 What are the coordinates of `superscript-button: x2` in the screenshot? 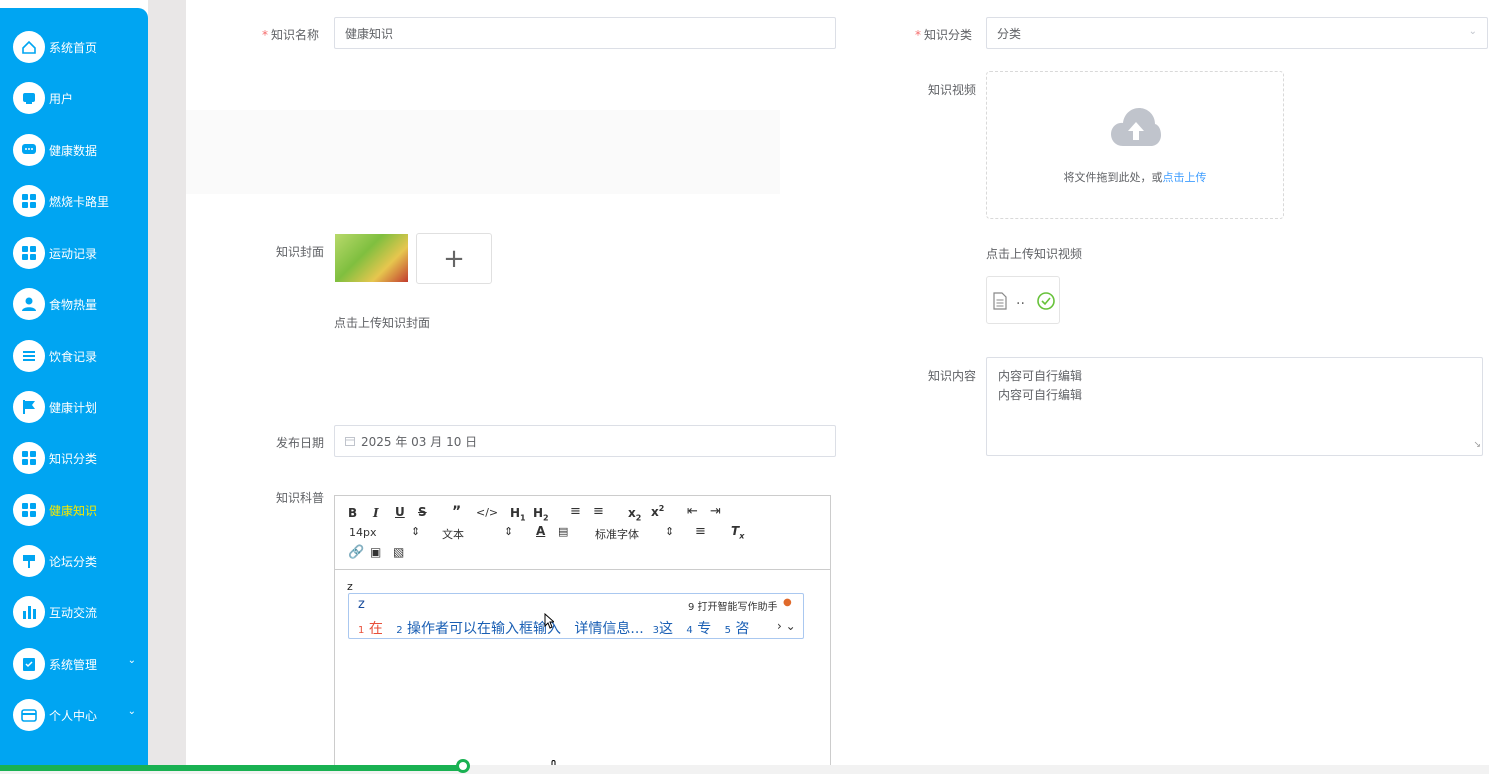 It's located at (657, 511).